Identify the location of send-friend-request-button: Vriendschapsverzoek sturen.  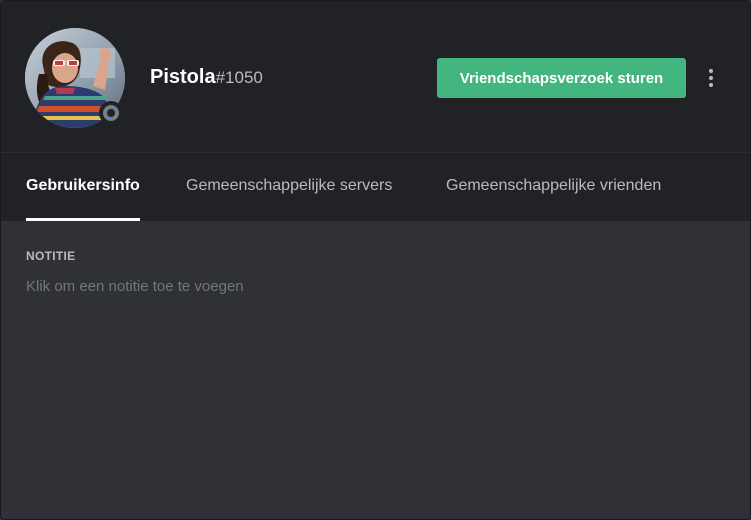
(561, 78).